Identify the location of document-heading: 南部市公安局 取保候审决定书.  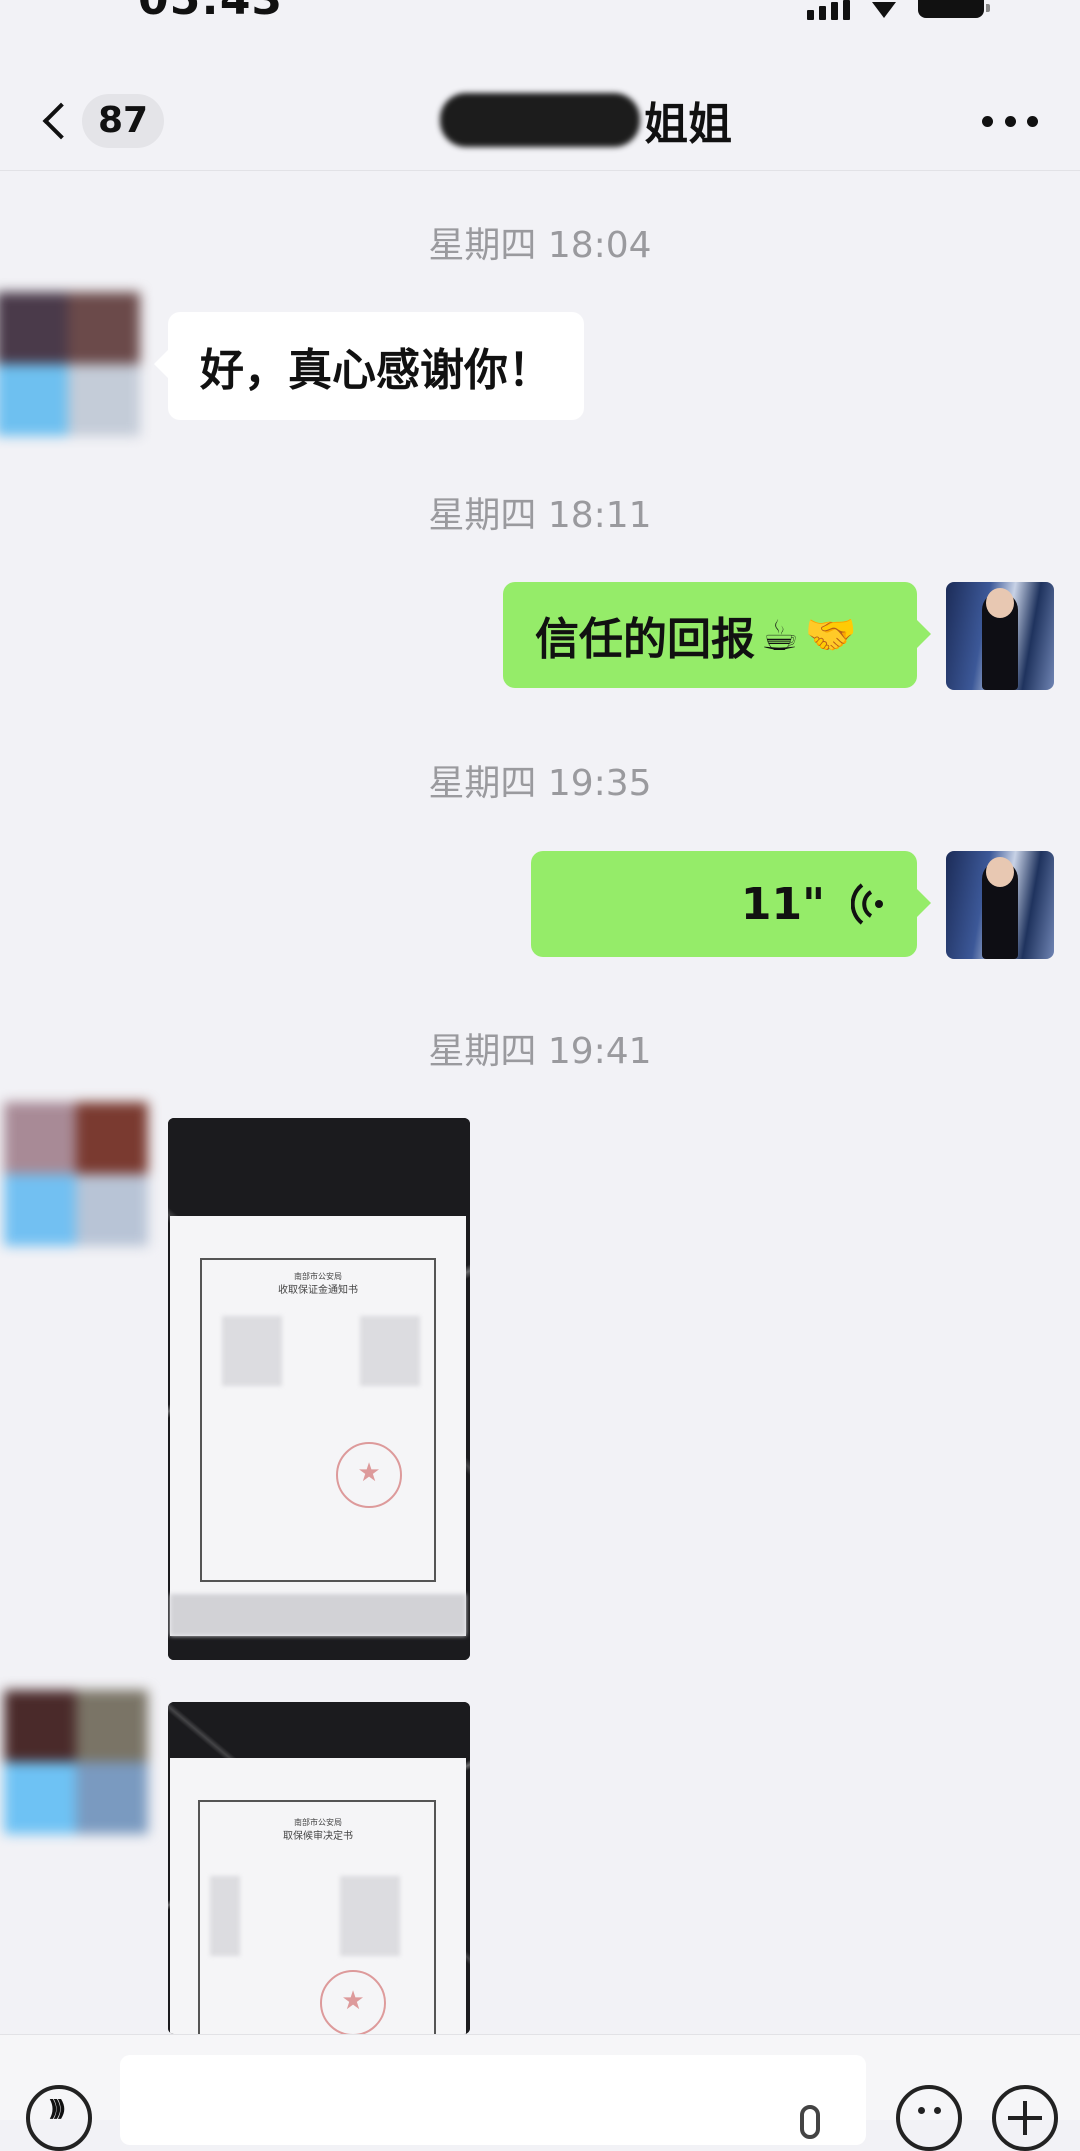
(318, 1830).